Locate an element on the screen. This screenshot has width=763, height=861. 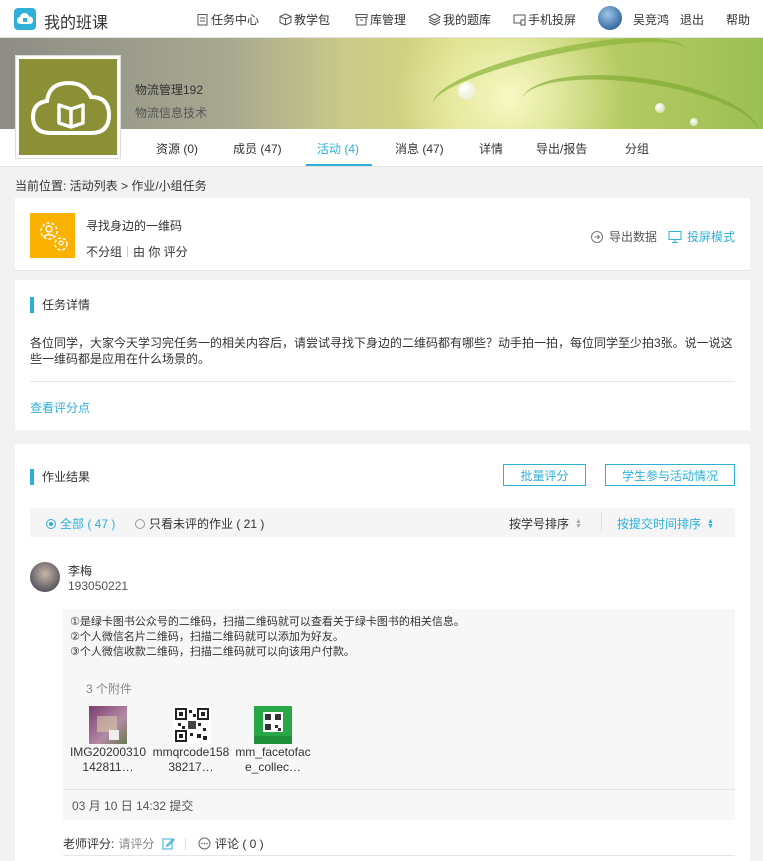
qr-code-icon is located at coordinates (192, 725).